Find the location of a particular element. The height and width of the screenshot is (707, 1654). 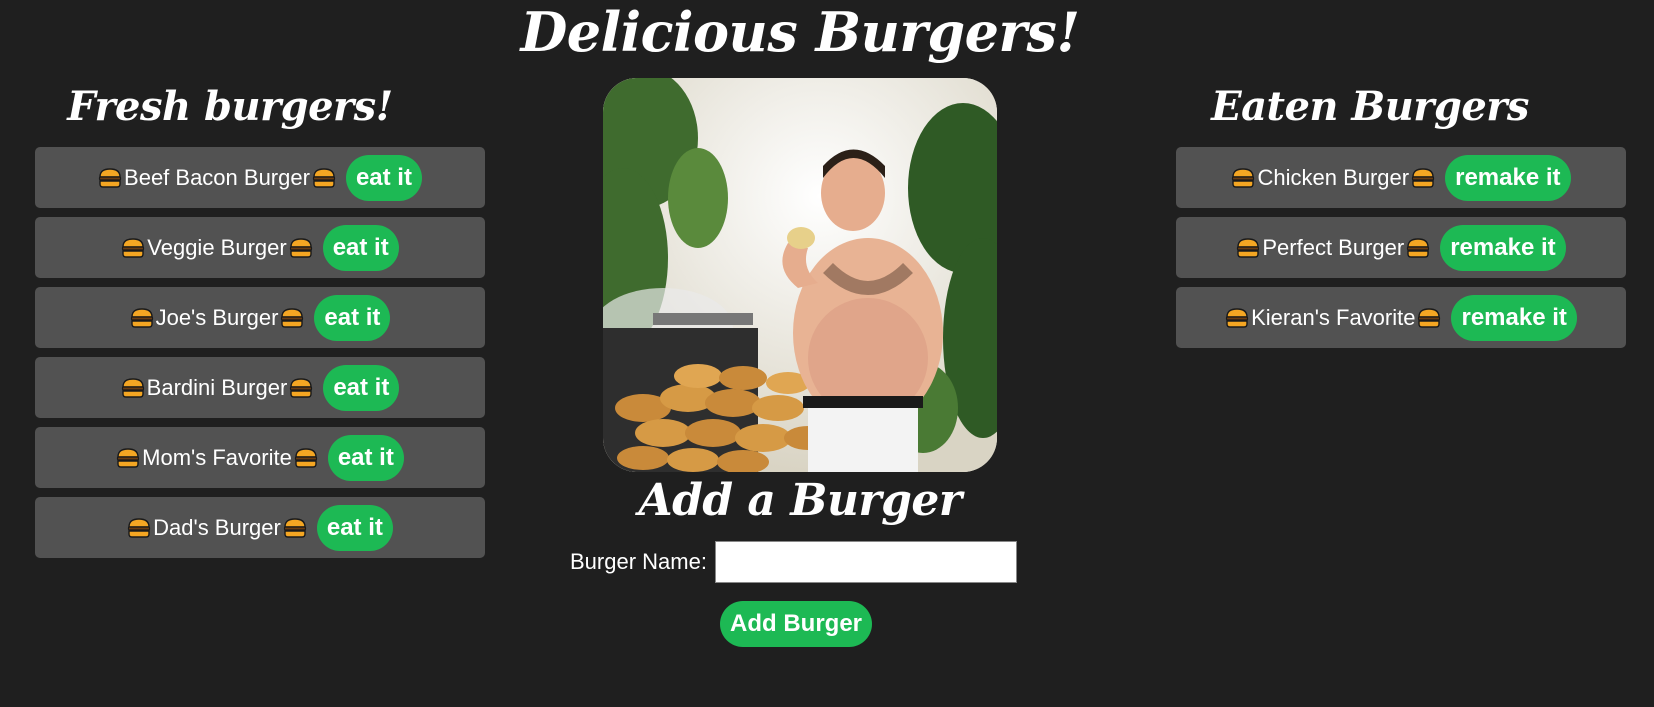

burger-man-photo is located at coordinates (800, 275).